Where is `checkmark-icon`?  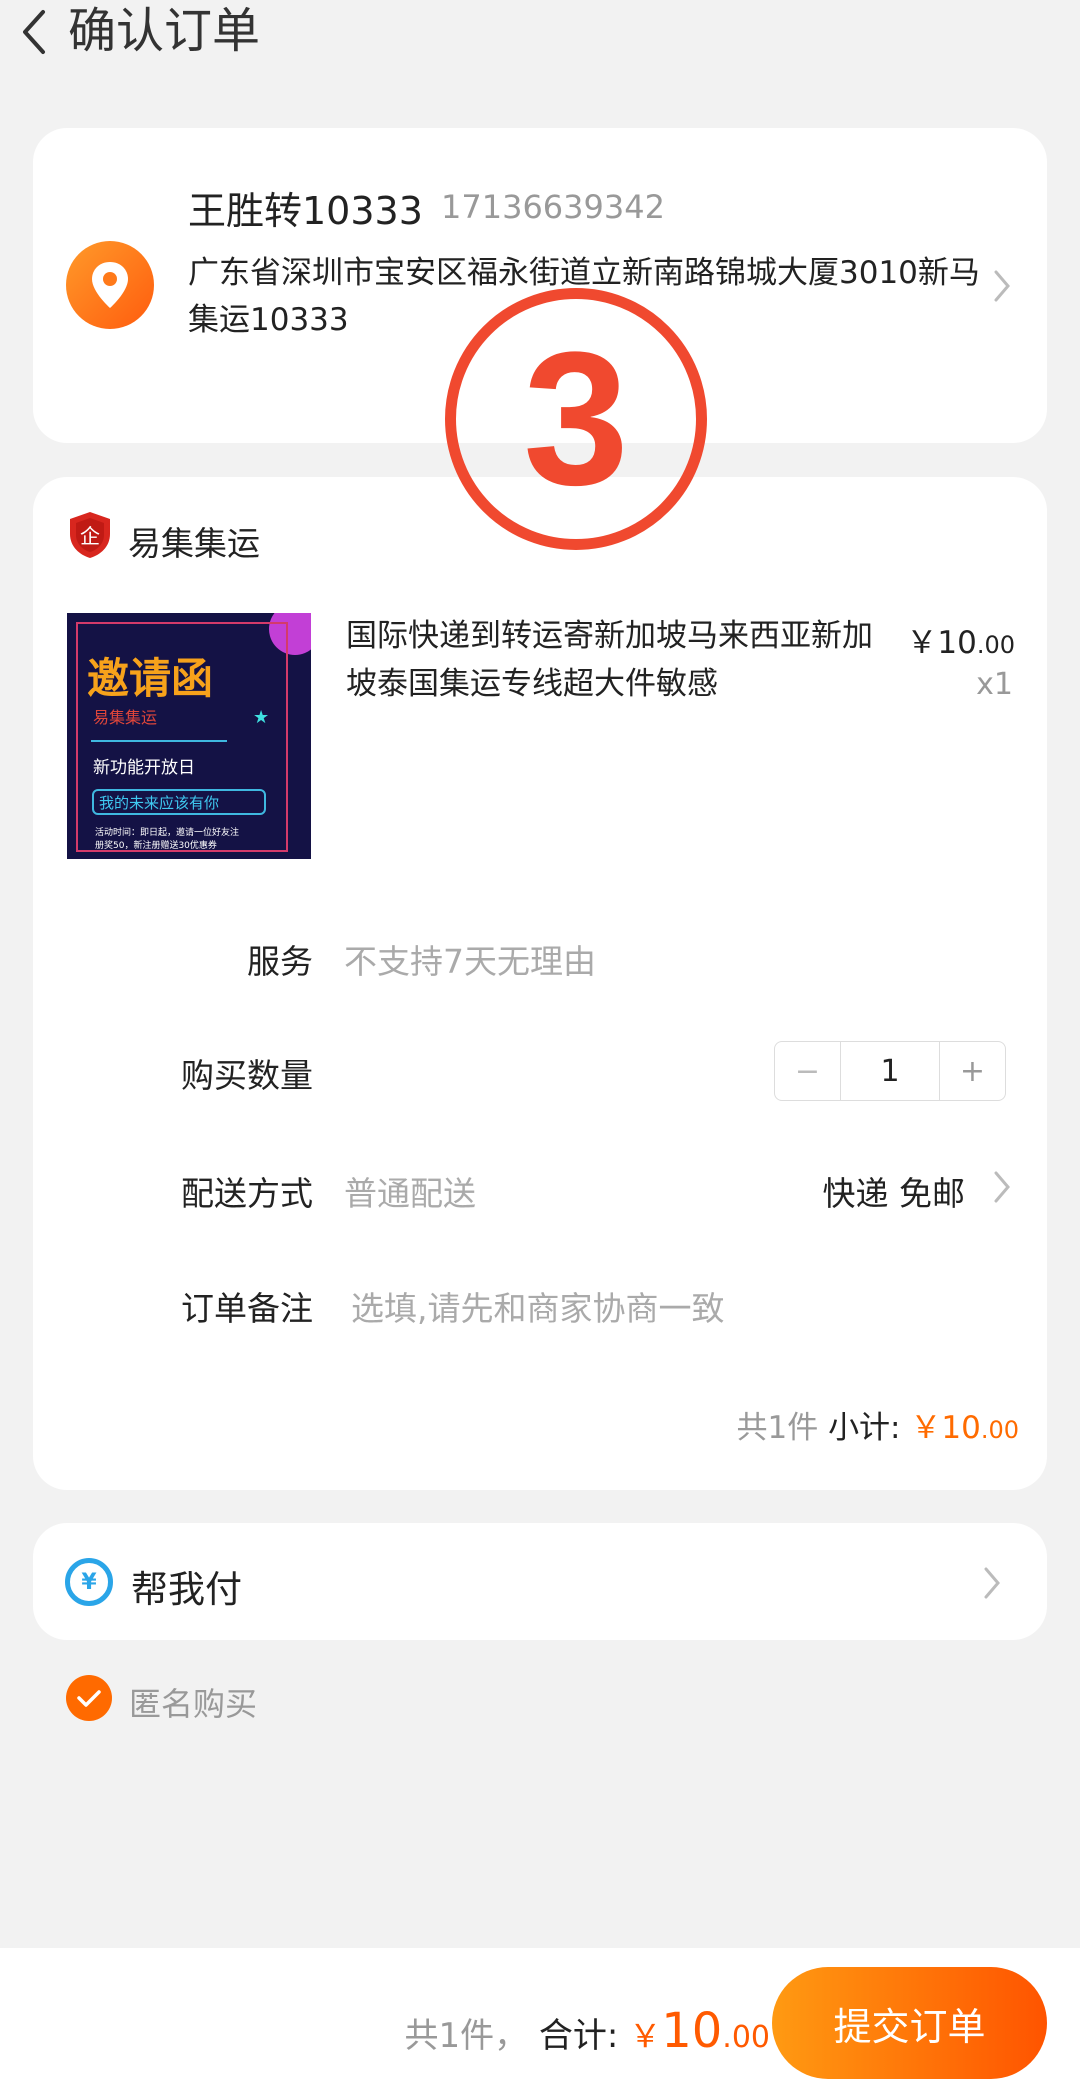
checkmark-icon is located at coordinates (89, 1698).